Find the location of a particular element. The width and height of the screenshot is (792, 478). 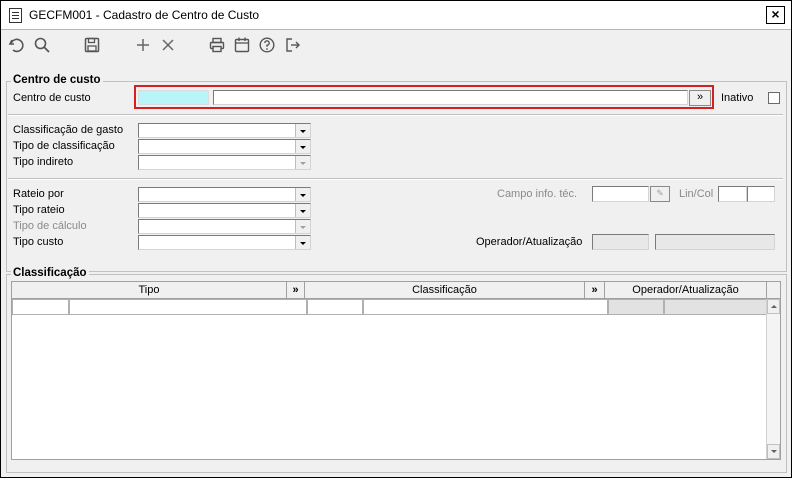

lin-col-label: Lin/Col is located at coordinates (696, 194).